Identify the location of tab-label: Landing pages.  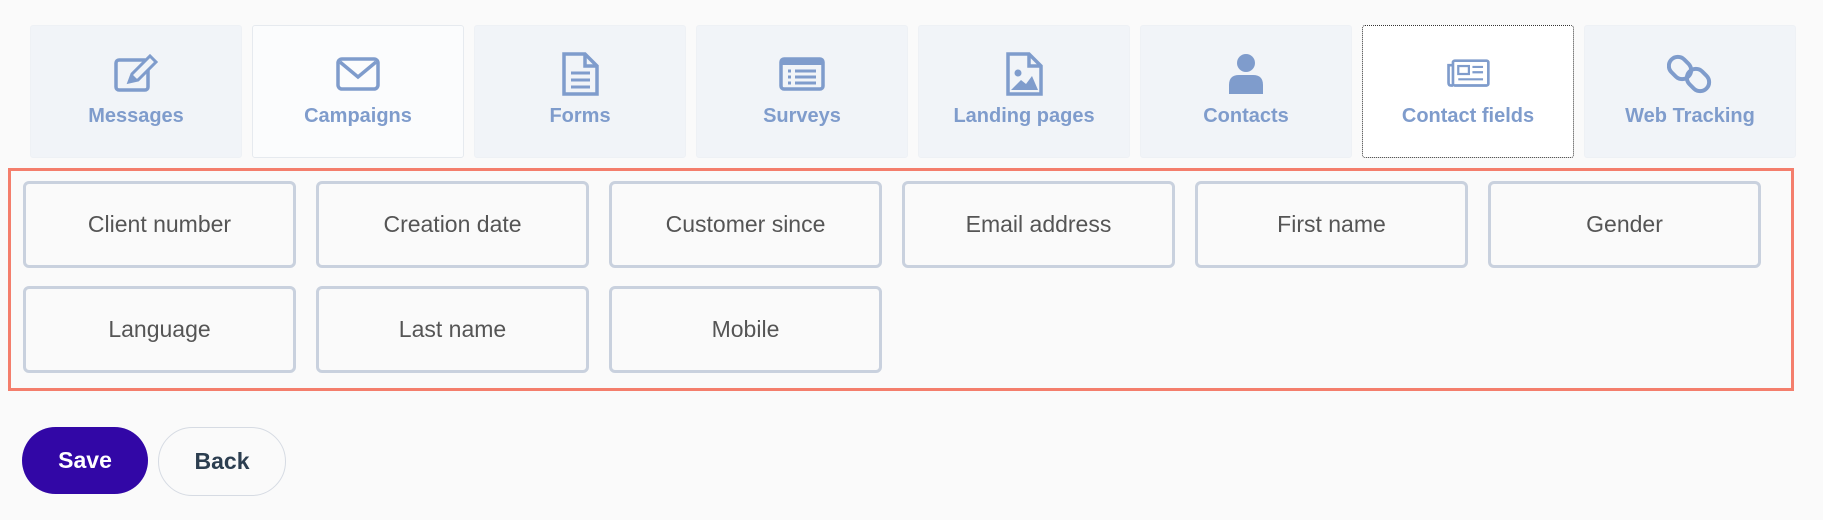
(1024, 116).